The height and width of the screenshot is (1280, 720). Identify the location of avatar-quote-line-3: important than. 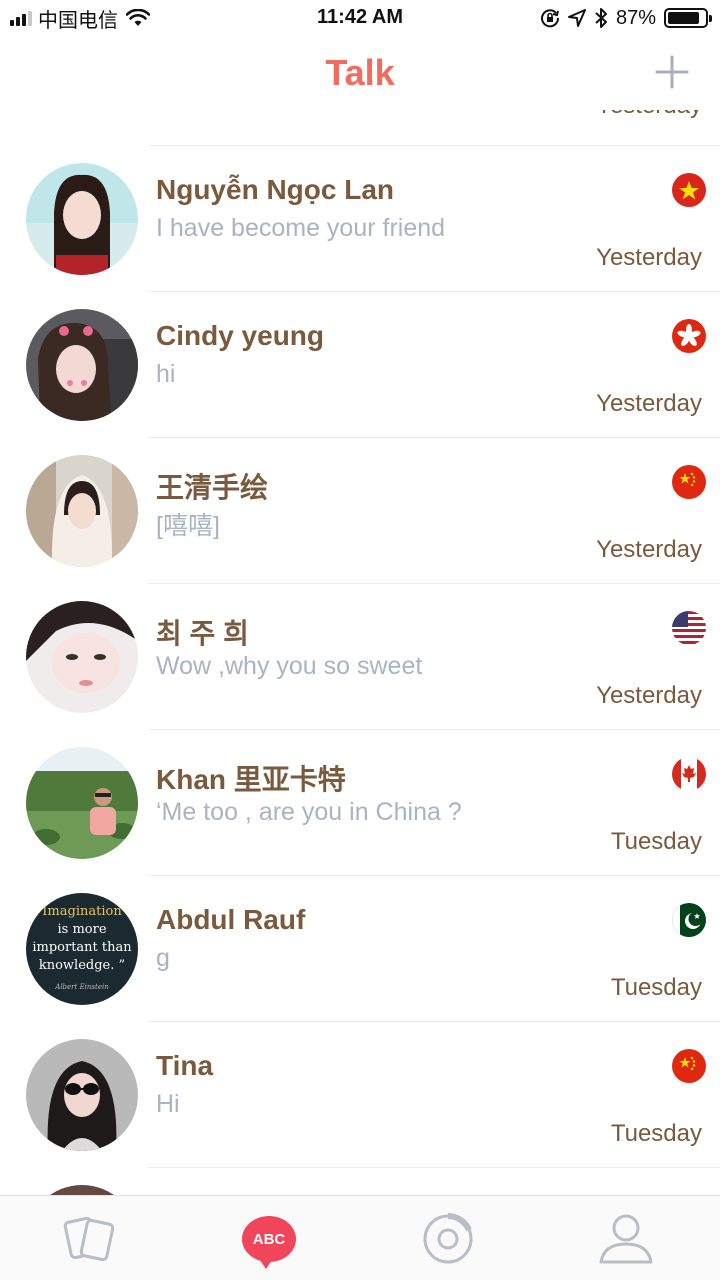
(82, 947).